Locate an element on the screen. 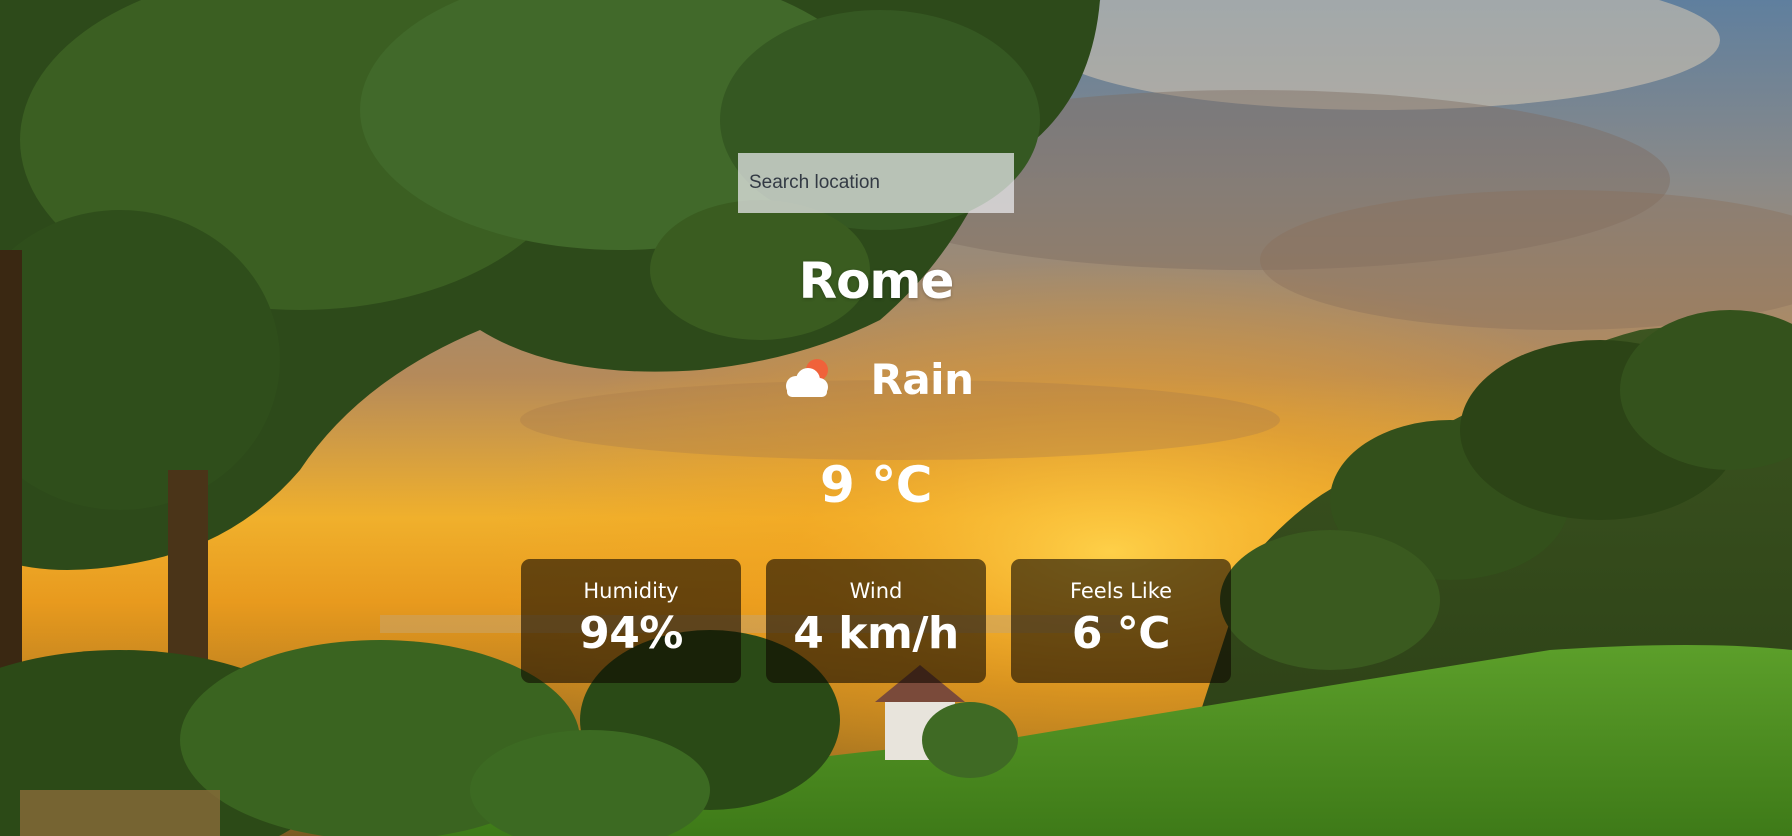  humidity-card: Humidity 94% is located at coordinates (631, 621).